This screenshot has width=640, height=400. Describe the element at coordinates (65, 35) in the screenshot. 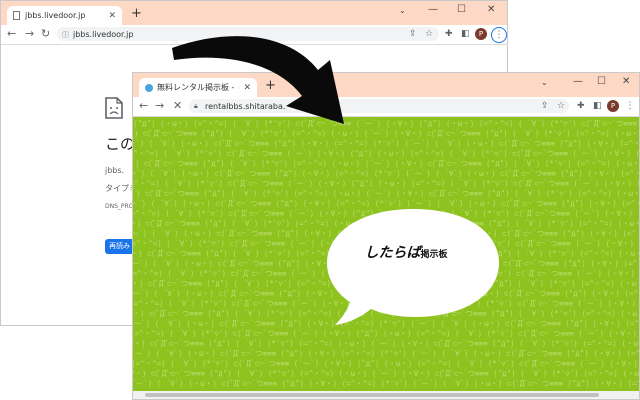

I see `back-info-icon: ⓘ` at that location.